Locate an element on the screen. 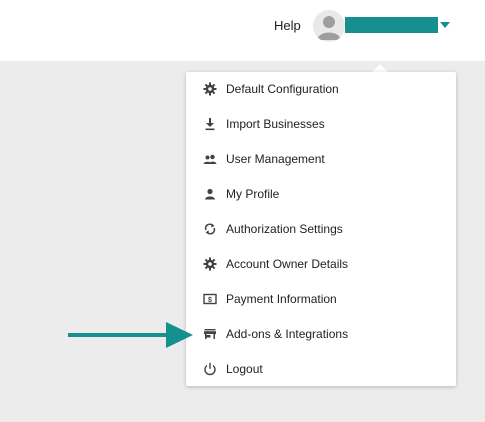 The height and width of the screenshot is (422, 485). menu-item-label: Add-ons & Integrations is located at coordinates (287, 334).